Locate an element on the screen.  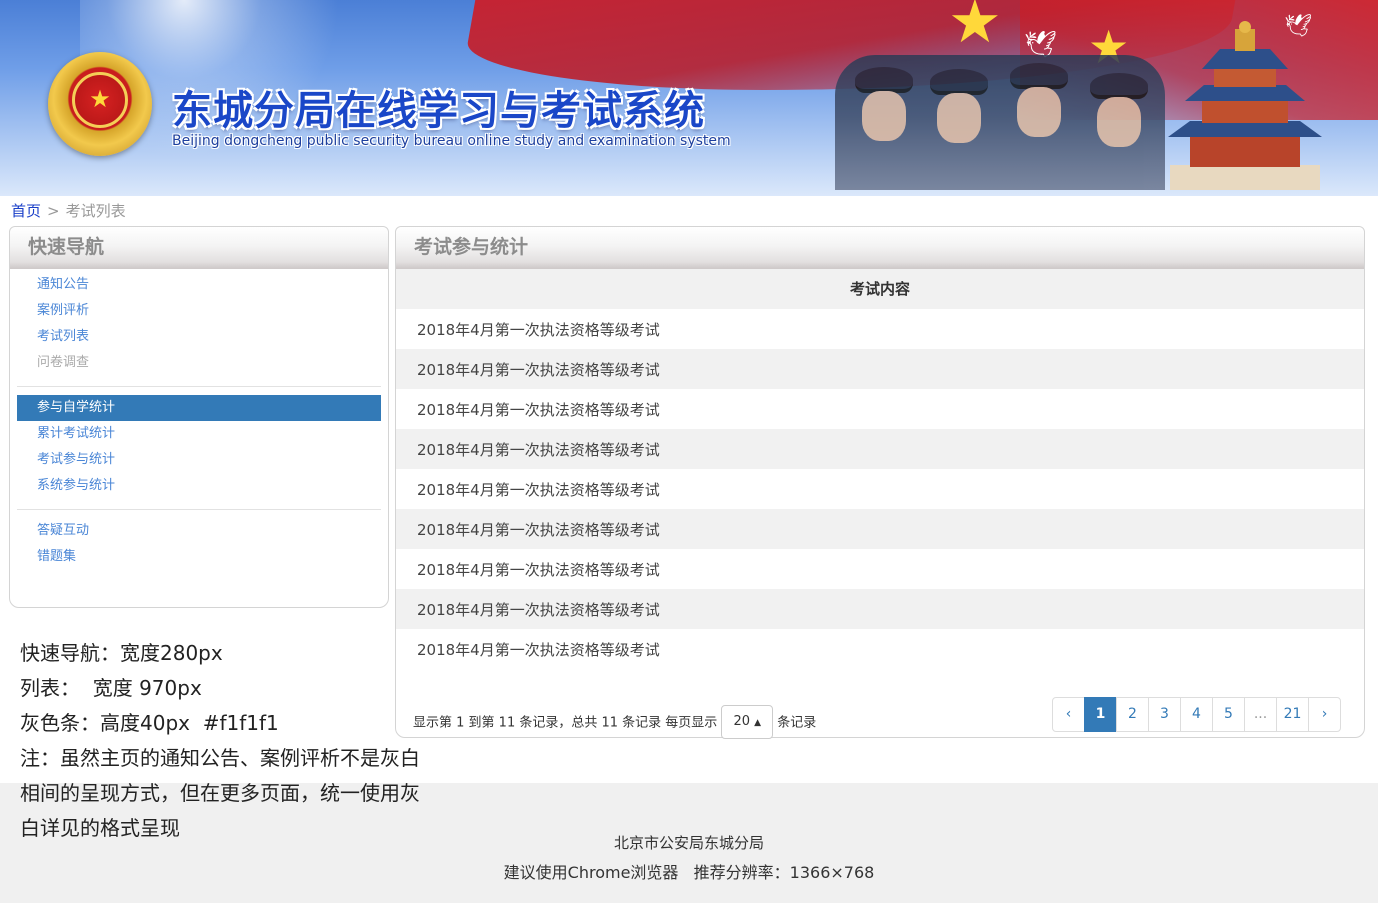
nav-item-qa: 答疑互动 is located at coordinates (199, 531).